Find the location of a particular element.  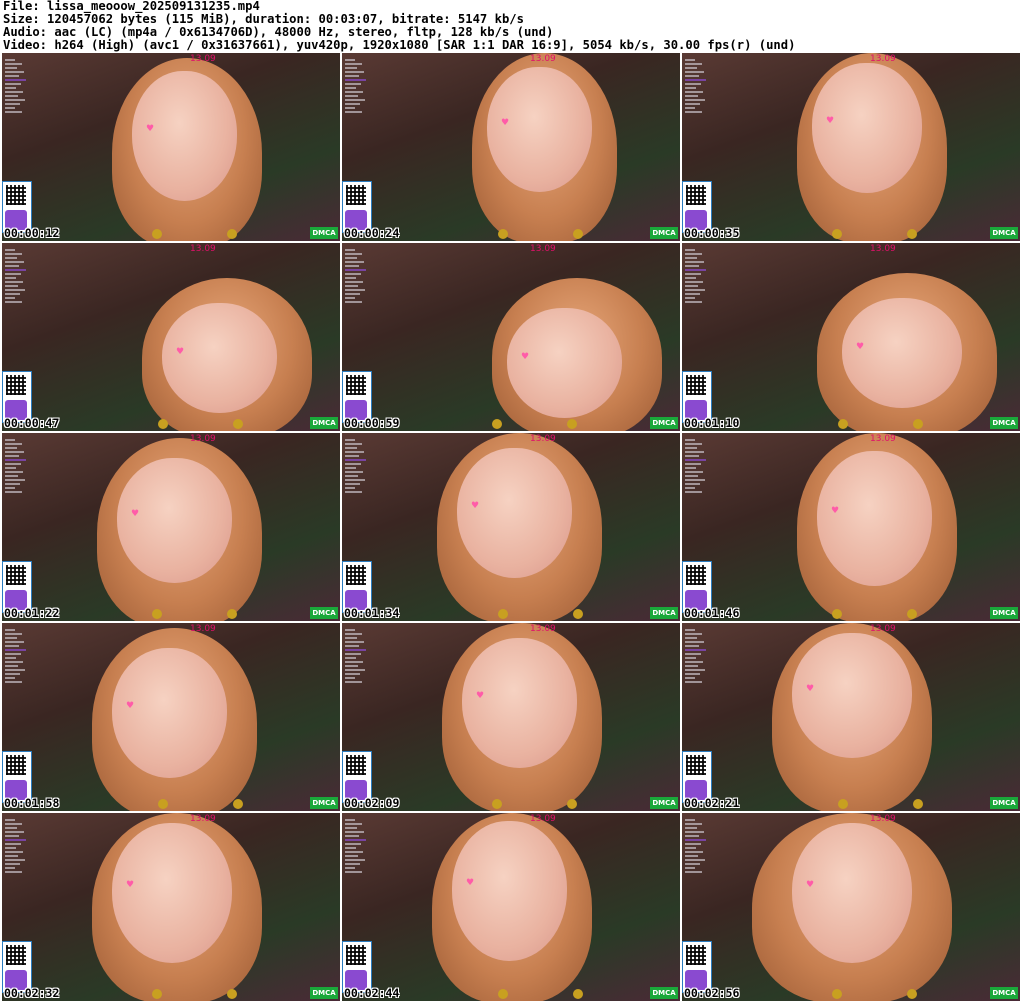

frame-timestamp: 00:00:35 is located at coordinates (712, 233).